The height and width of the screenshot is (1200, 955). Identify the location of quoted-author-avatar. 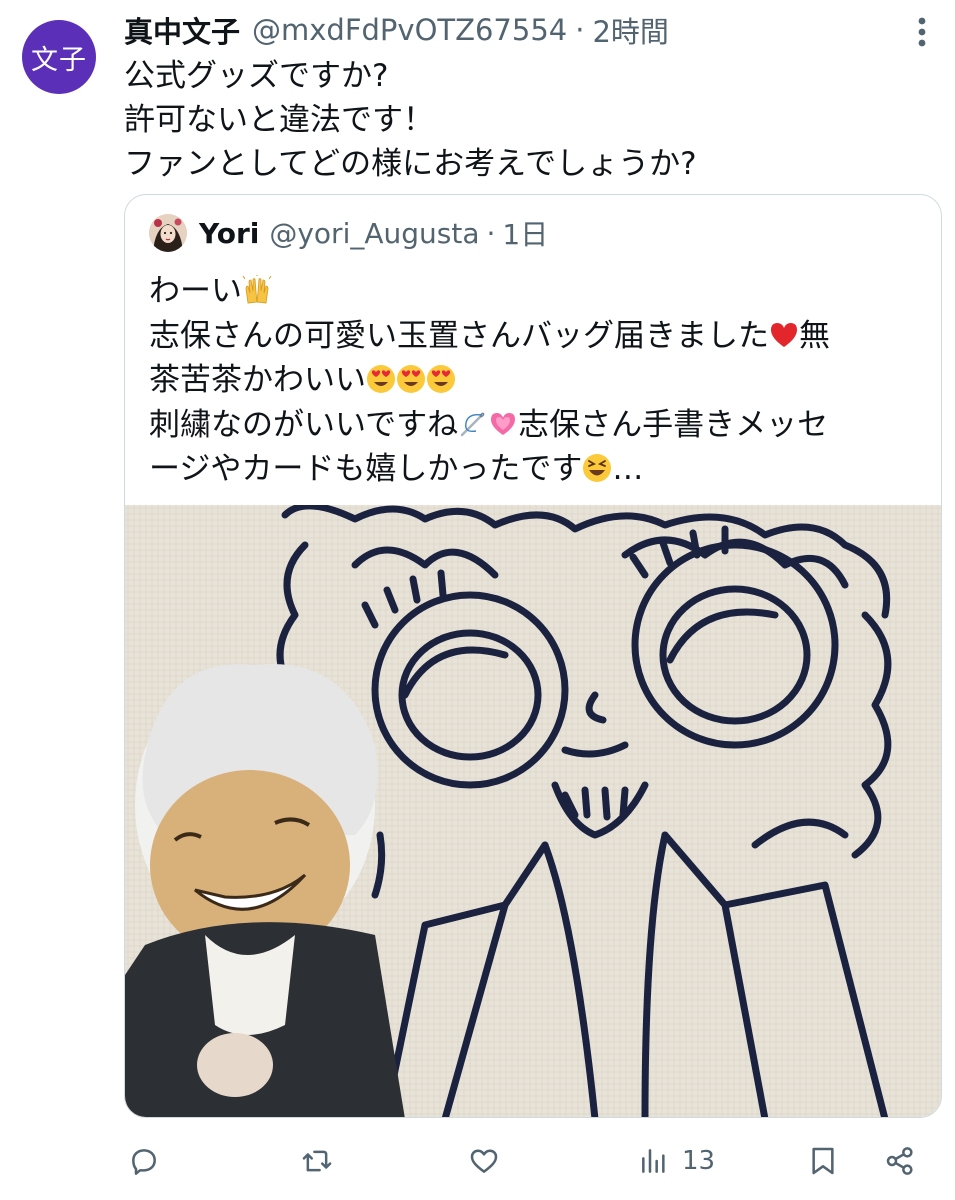
(168, 233).